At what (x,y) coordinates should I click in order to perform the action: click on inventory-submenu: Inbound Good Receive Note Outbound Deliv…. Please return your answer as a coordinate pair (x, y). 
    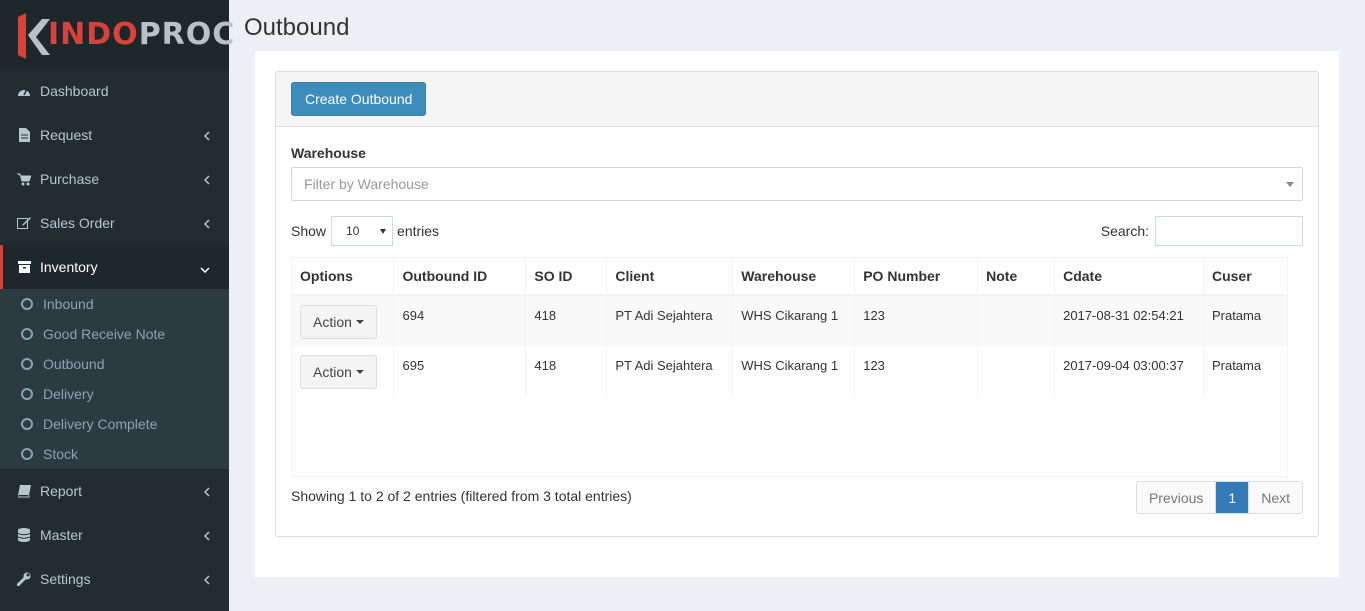
    Looking at the image, I should click on (114, 379).